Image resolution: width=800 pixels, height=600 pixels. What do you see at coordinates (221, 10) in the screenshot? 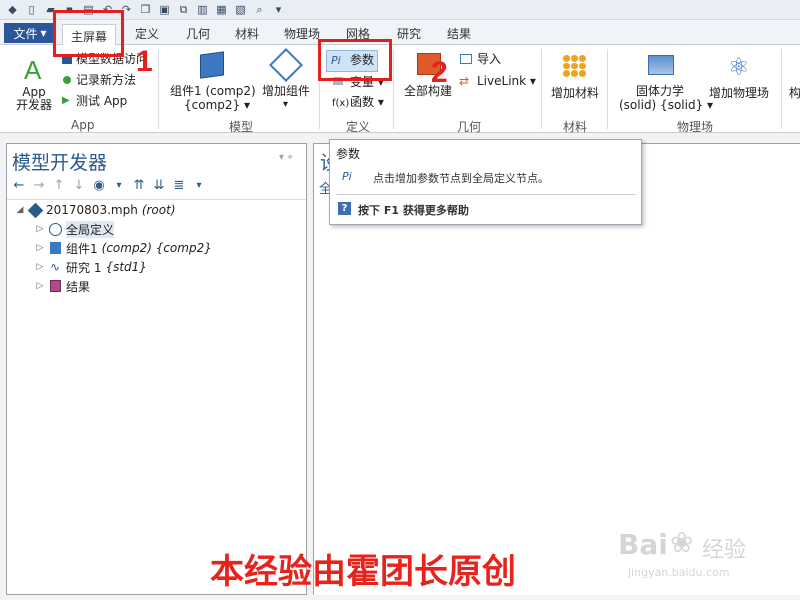
I see `select-icon: ▦` at bounding box center [221, 10].